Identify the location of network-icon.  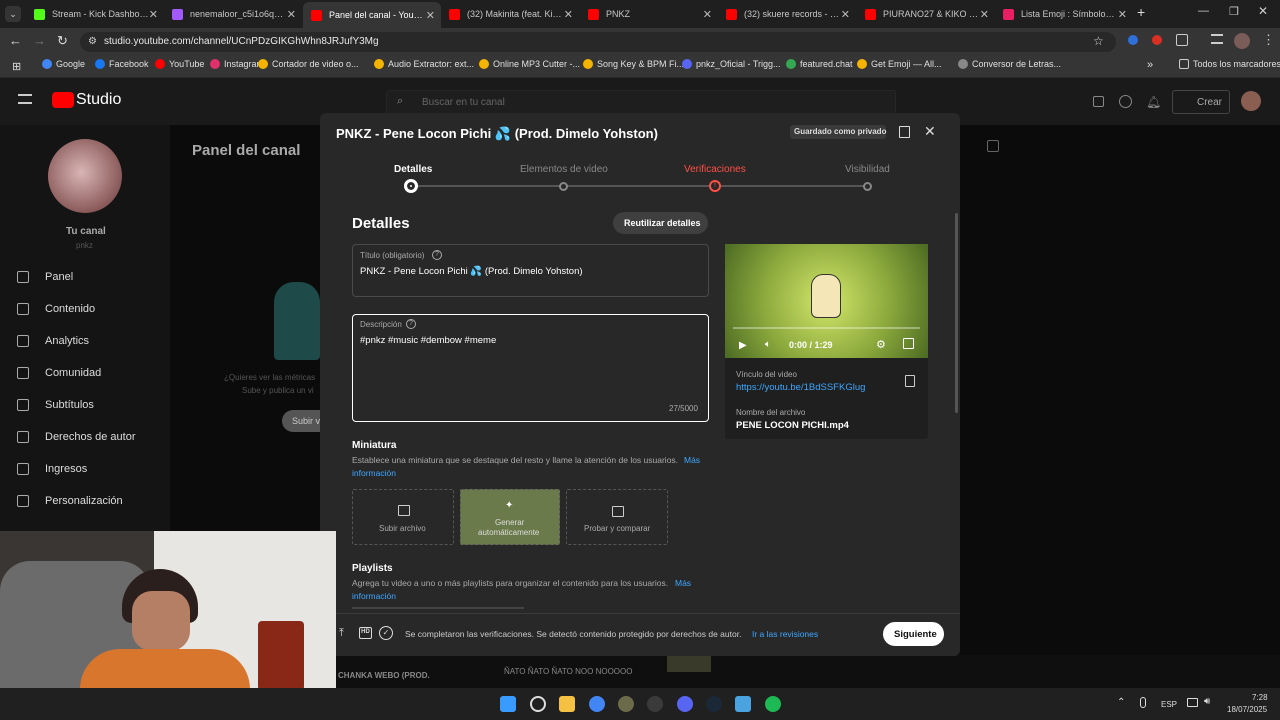
(1192, 702).